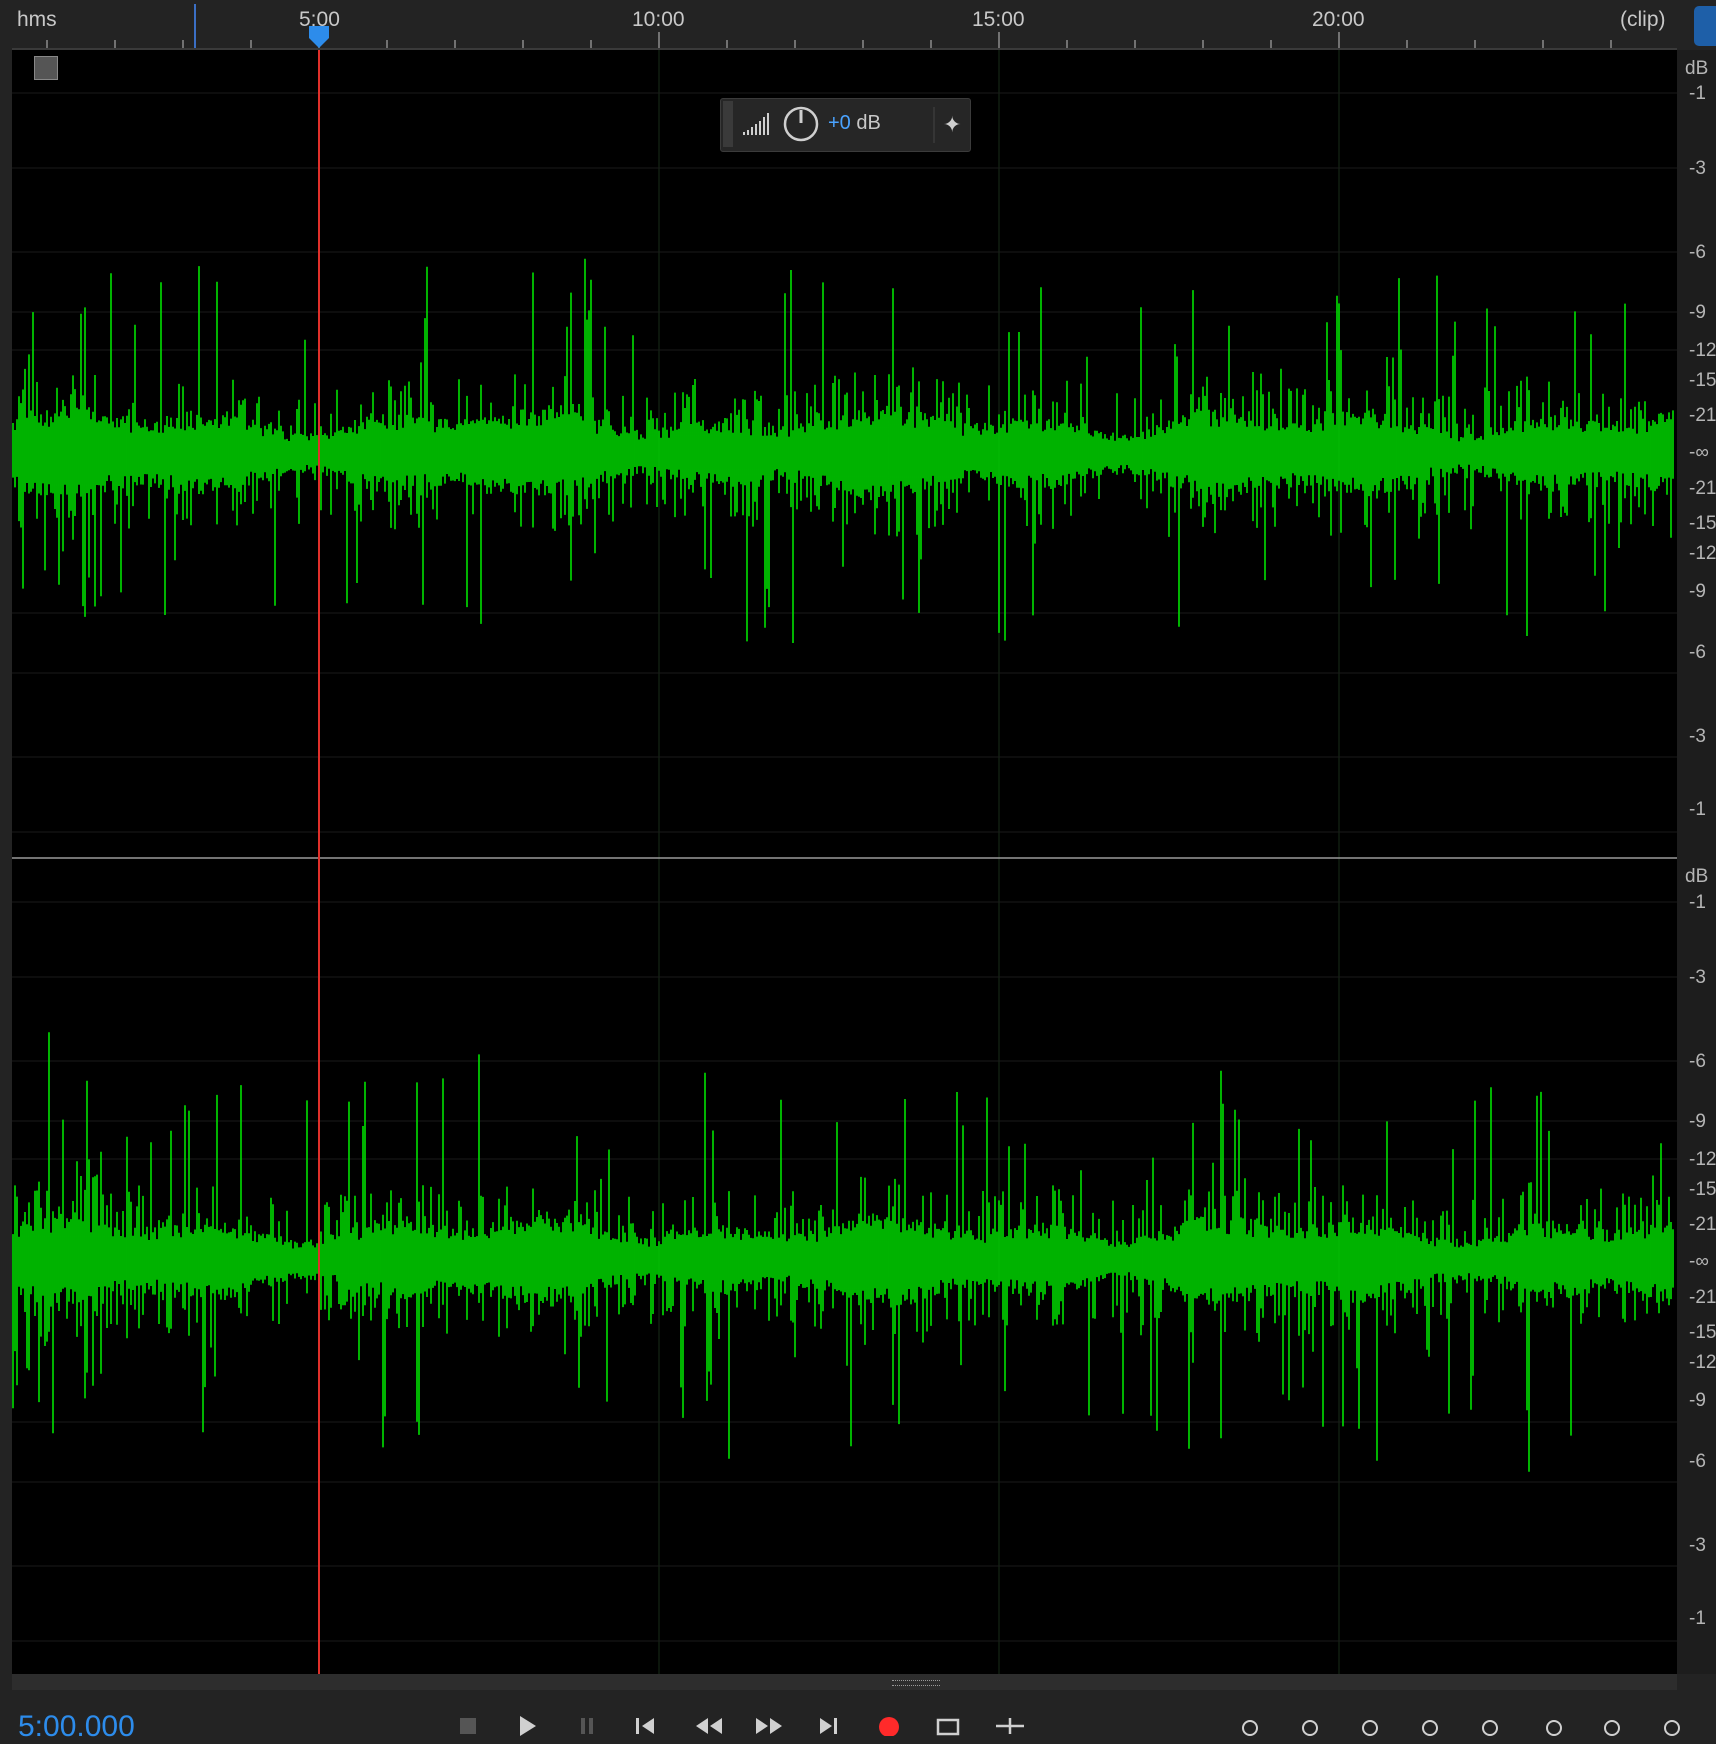 The height and width of the screenshot is (1744, 1716). What do you see at coordinates (1612, 1721) in the screenshot?
I see `zoom-in-at-out-point-button` at bounding box center [1612, 1721].